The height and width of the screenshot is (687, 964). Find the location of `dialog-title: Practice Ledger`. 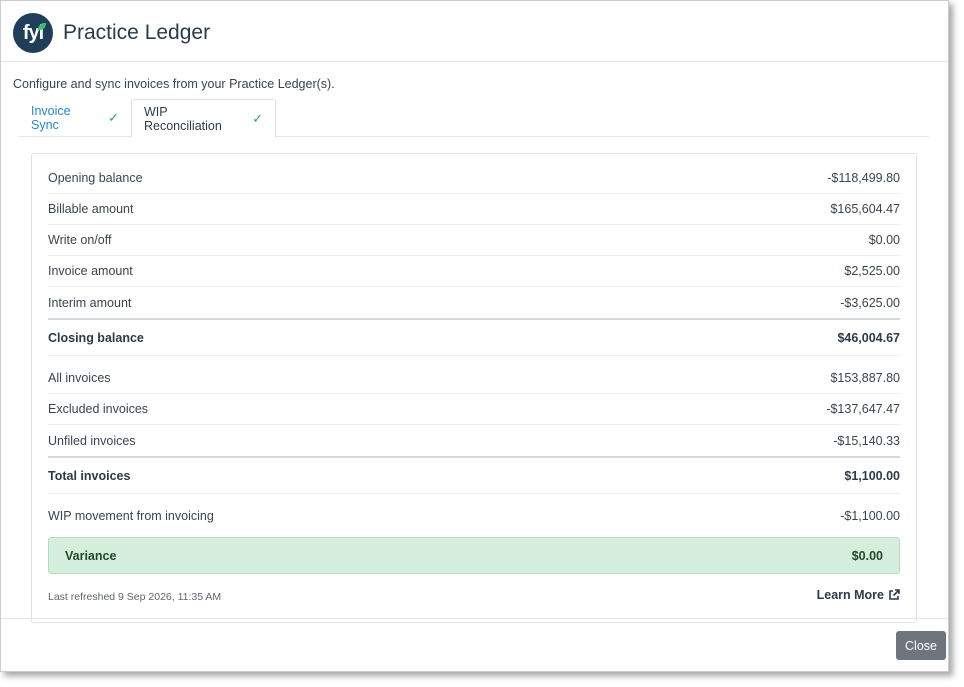

dialog-title: Practice Ledger is located at coordinates (137, 32).